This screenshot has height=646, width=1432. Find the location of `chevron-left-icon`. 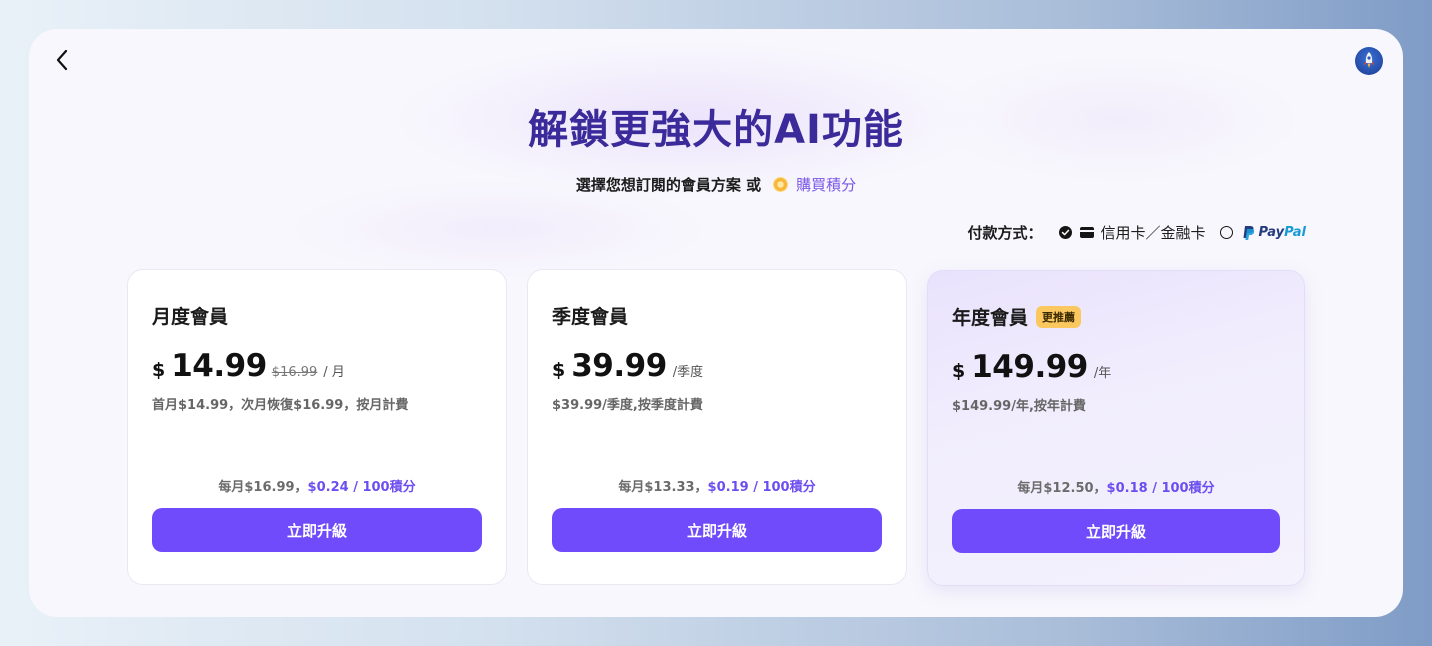

chevron-left-icon is located at coordinates (62, 60).